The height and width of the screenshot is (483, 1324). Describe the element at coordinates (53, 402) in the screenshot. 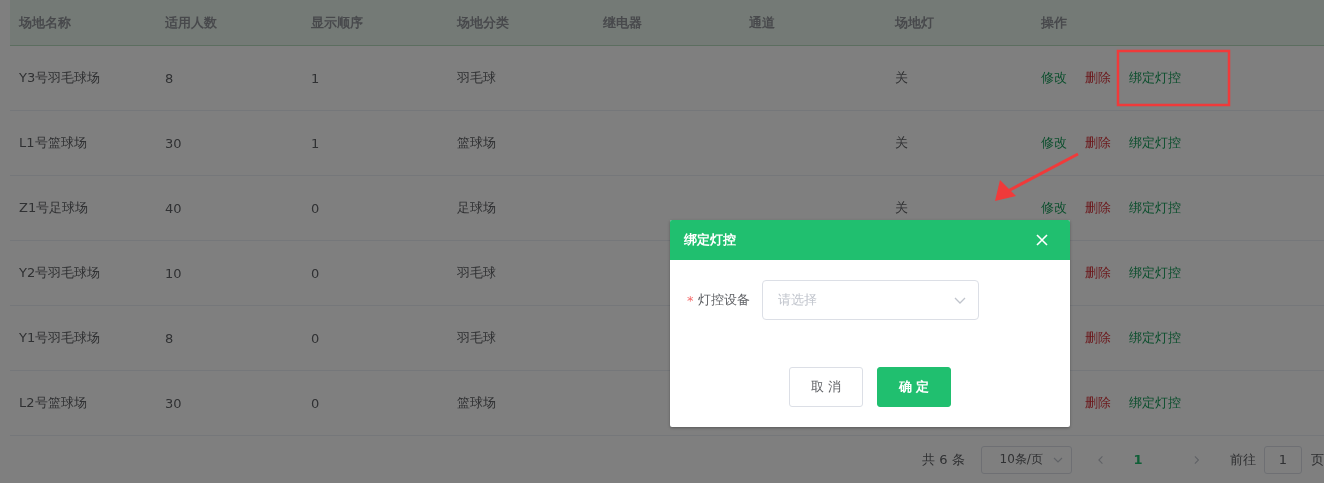

I see `table-cell: L2号篮球场` at that location.